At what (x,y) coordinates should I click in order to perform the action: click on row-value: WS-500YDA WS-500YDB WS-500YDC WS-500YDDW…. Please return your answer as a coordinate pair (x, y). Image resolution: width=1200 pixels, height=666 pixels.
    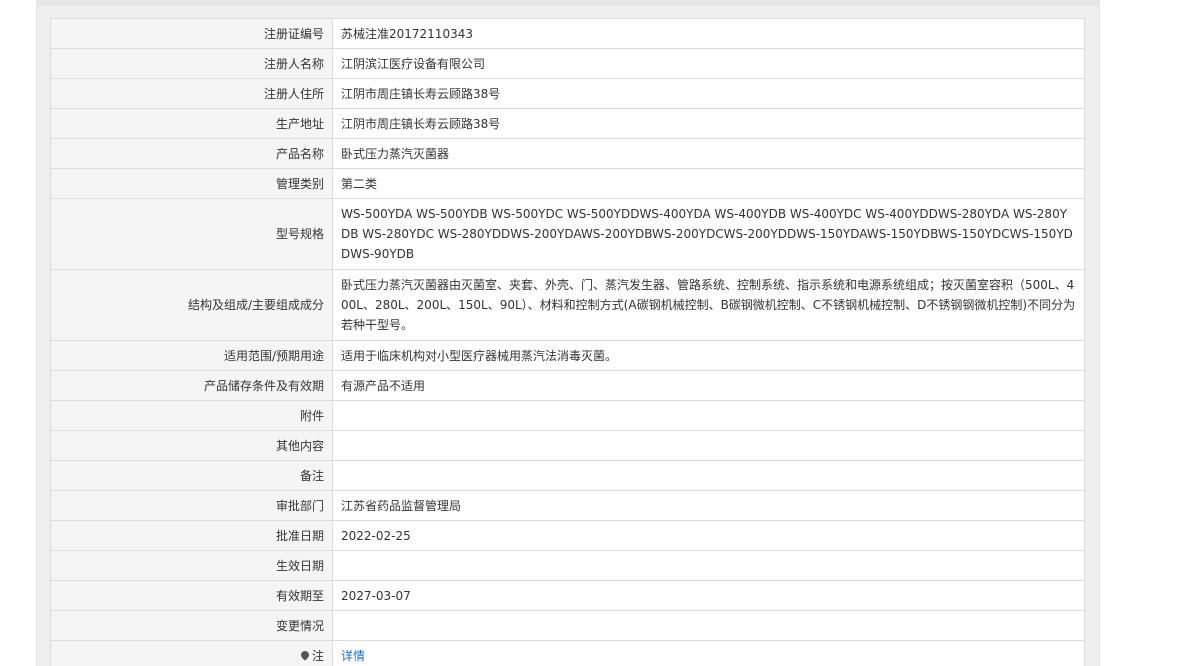
    Looking at the image, I should click on (708, 234).